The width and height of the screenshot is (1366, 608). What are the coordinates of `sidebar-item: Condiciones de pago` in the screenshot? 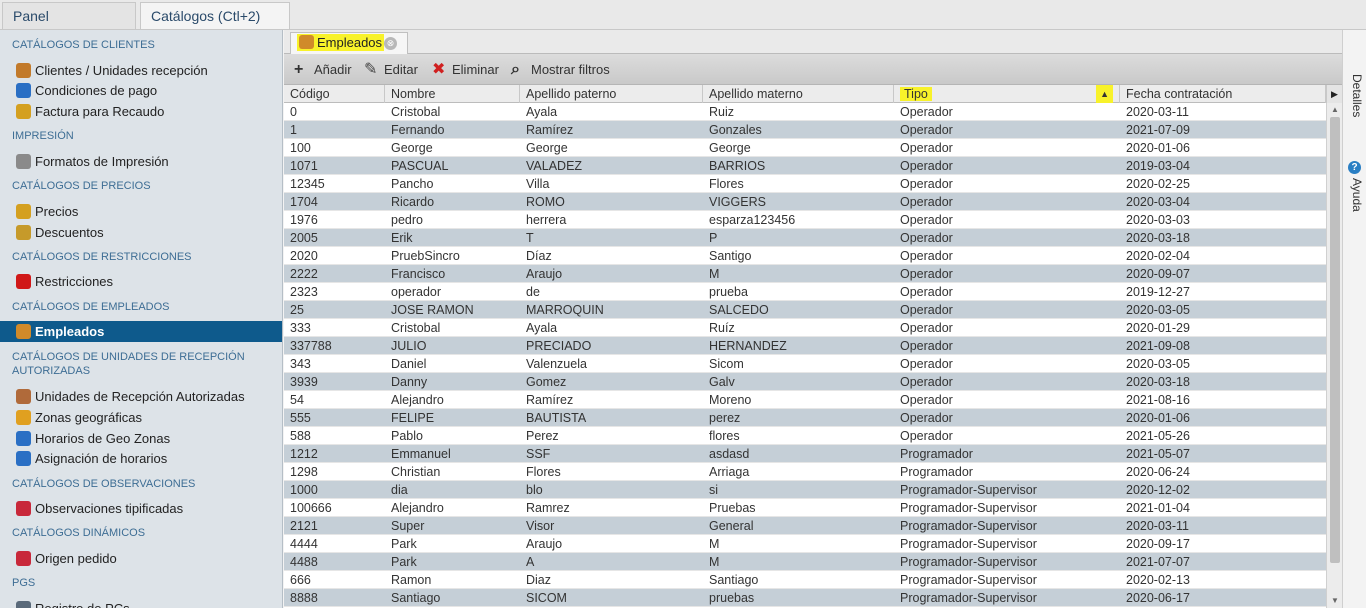 It's located at (141, 90).